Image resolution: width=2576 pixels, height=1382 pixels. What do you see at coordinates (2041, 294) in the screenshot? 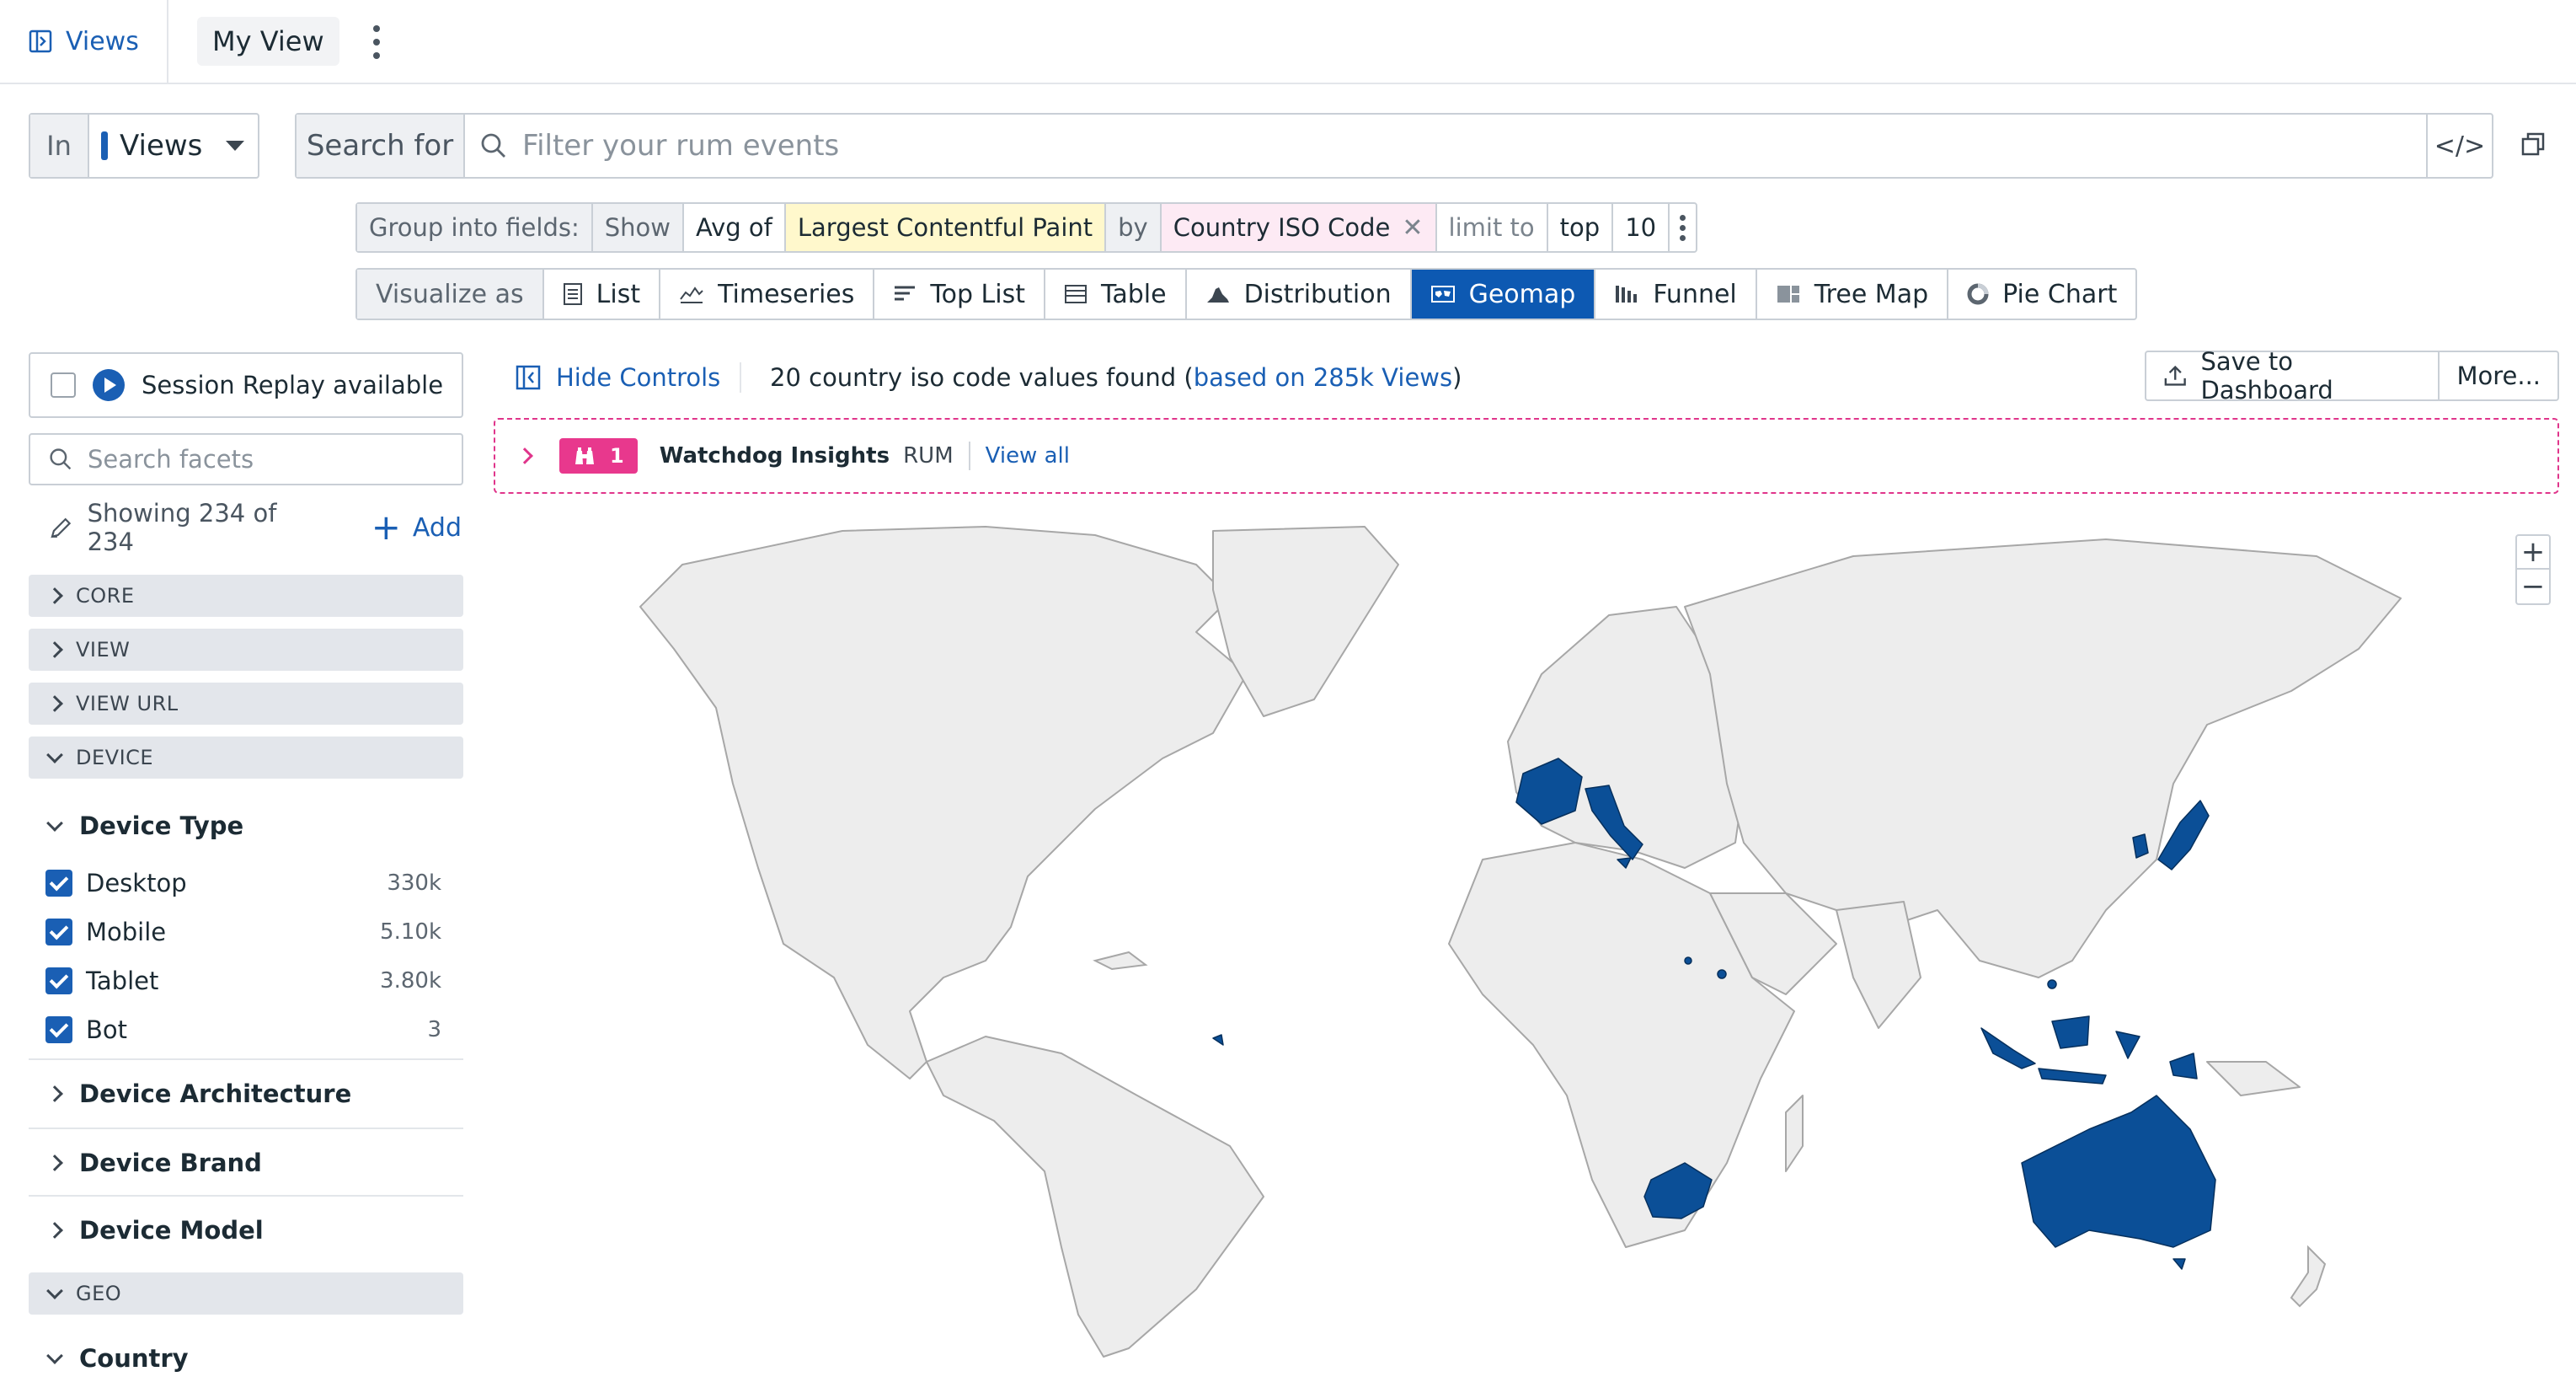
I see `viz-option-piechart: Pie Chart` at bounding box center [2041, 294].